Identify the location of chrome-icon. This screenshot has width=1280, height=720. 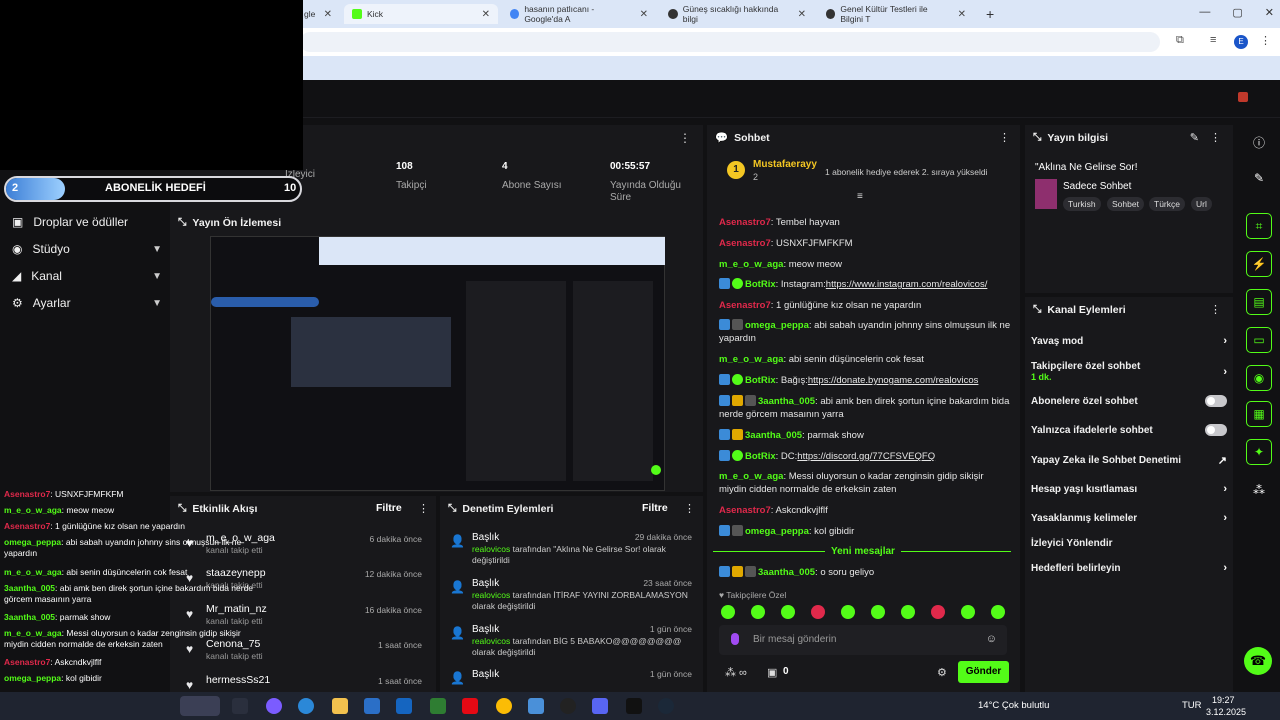
(504, 706).